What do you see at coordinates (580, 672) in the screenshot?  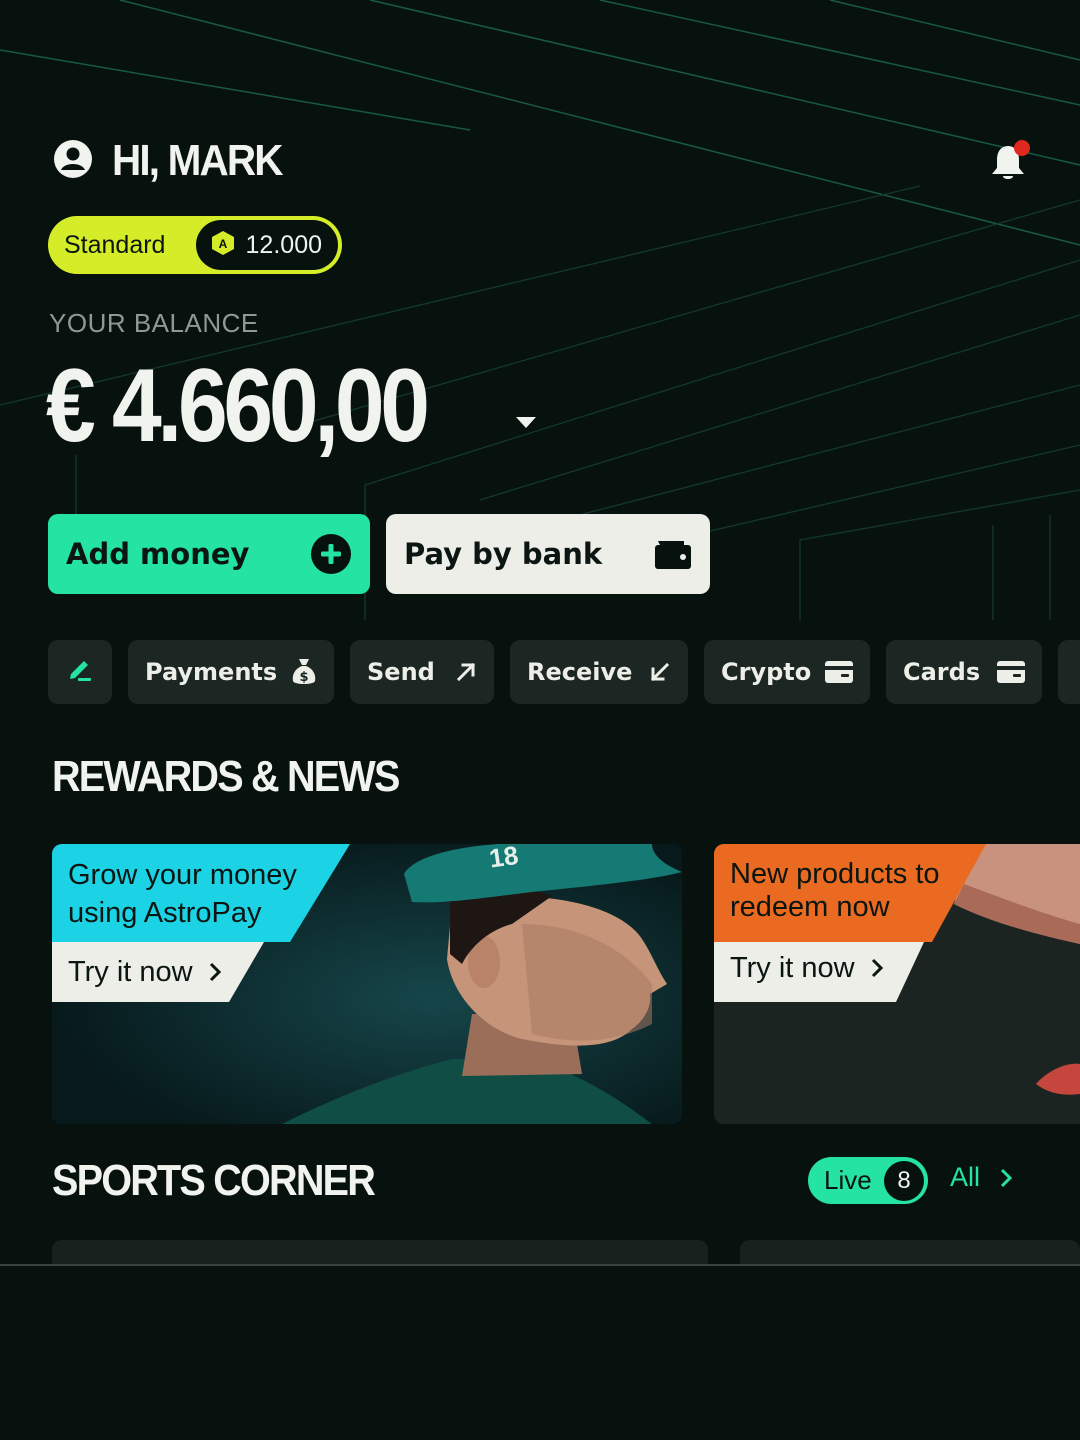 I see `receive-label: Receive` at bounding box center [580, 672].